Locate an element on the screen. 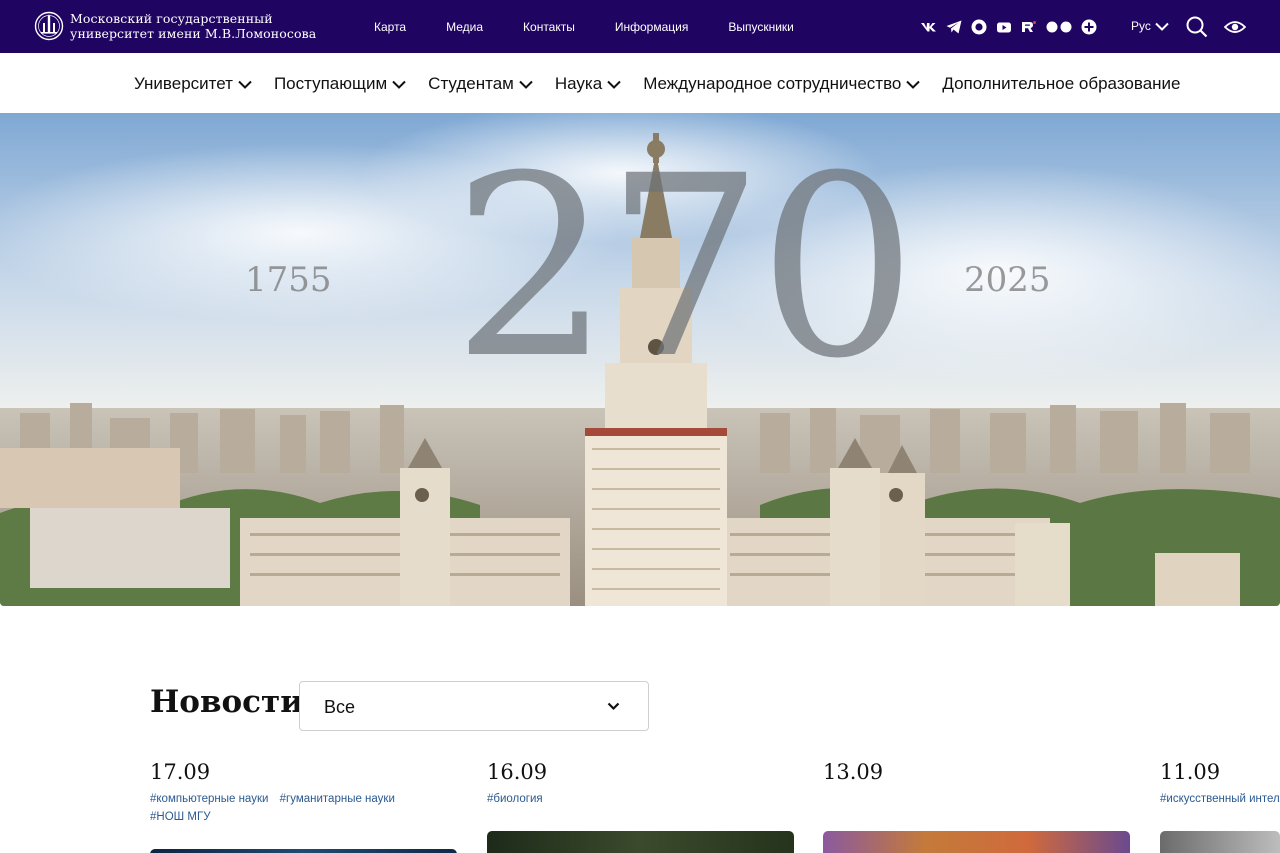  social-links is located at coordinates (1012, 27).